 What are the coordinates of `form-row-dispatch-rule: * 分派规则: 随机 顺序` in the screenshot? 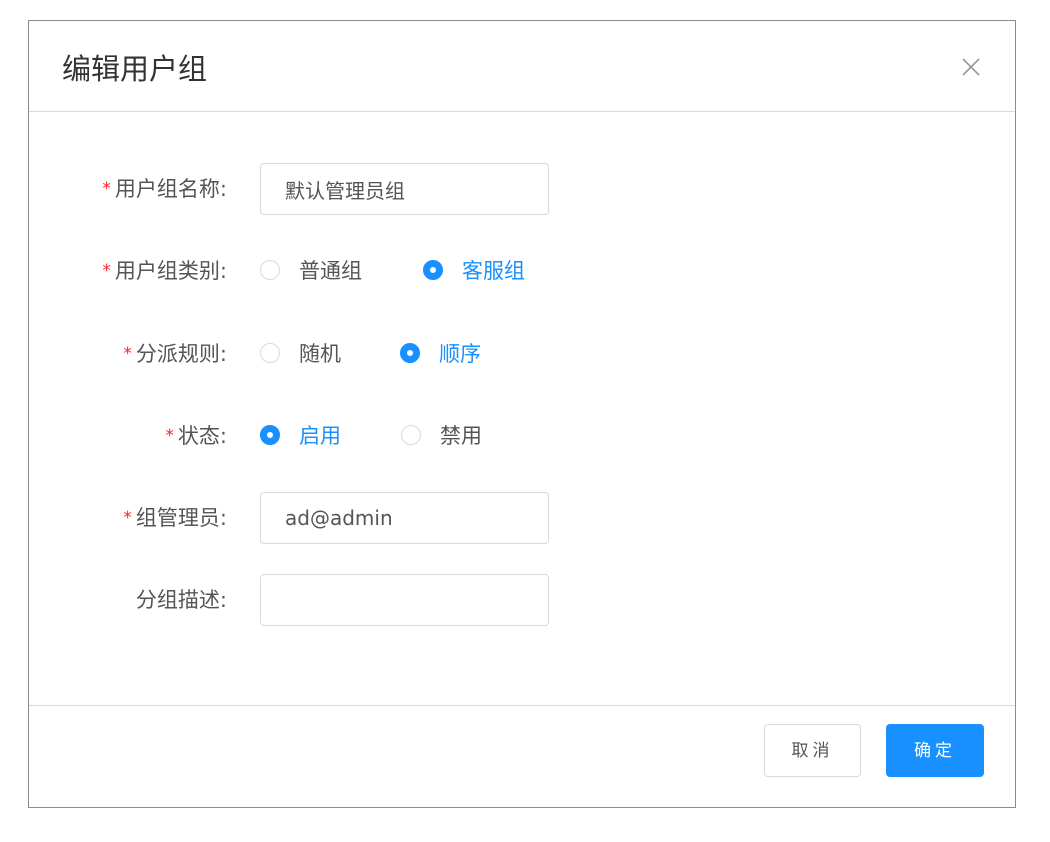 It's located at (522, 354).